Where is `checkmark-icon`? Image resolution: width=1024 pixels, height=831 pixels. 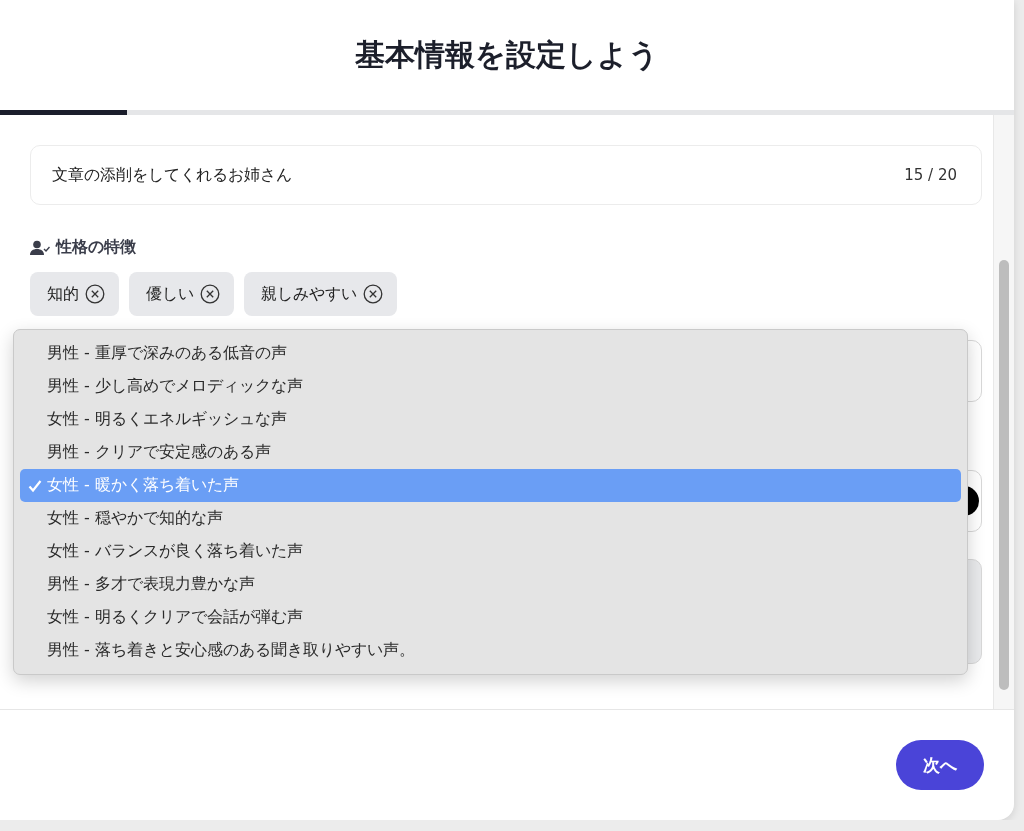
checkmark-icon is located at coordinates (35, 485).